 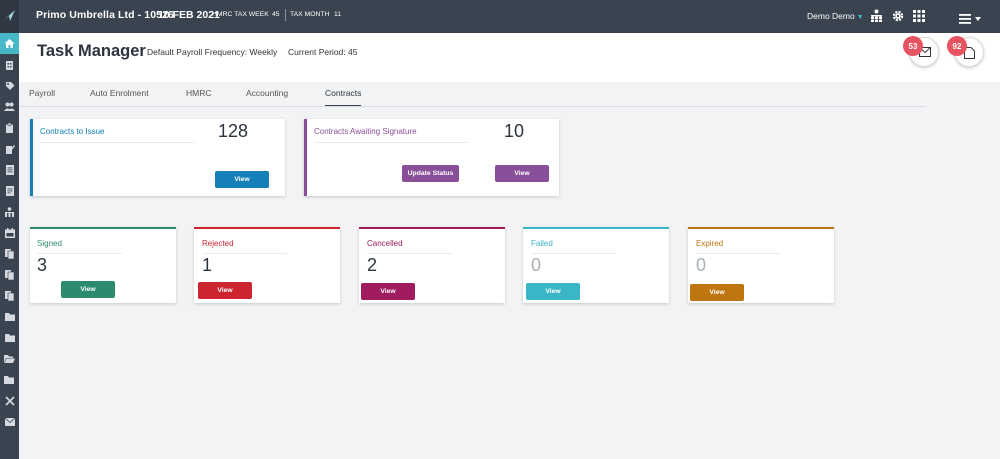 What do you see at coordinates (212, 52) in the screenshot?
I see `payroll-frequency: Default Payroll Frequency: Weekly` at bounding box center [212, 52].